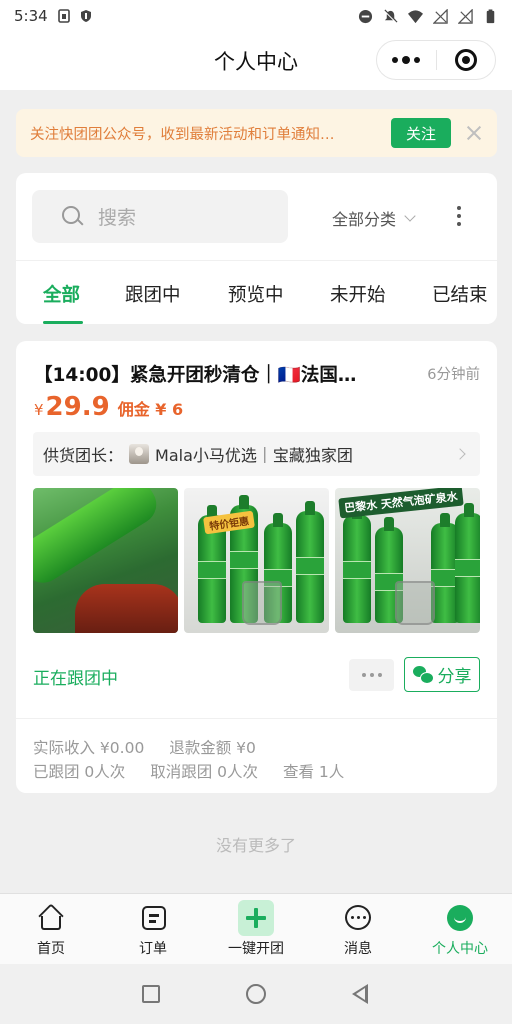 The height and width of the screenshot is (1024, 512). I want to click on tab-following: 跟团中, so click(153, 294).